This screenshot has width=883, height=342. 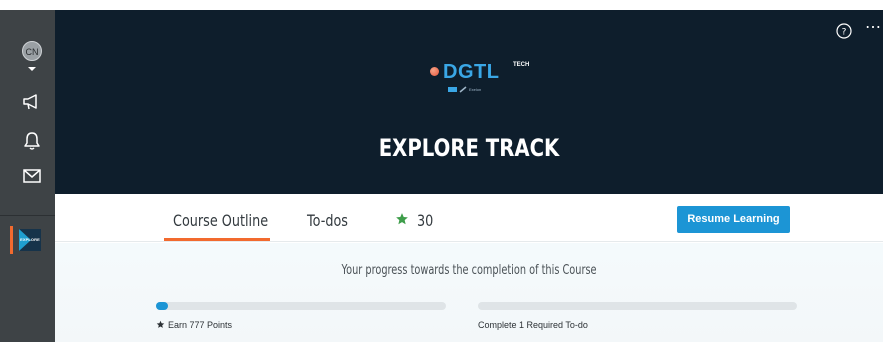 I want to click on sidebar-item-explore-course: EXPLORE, so click(x=27, y=240).